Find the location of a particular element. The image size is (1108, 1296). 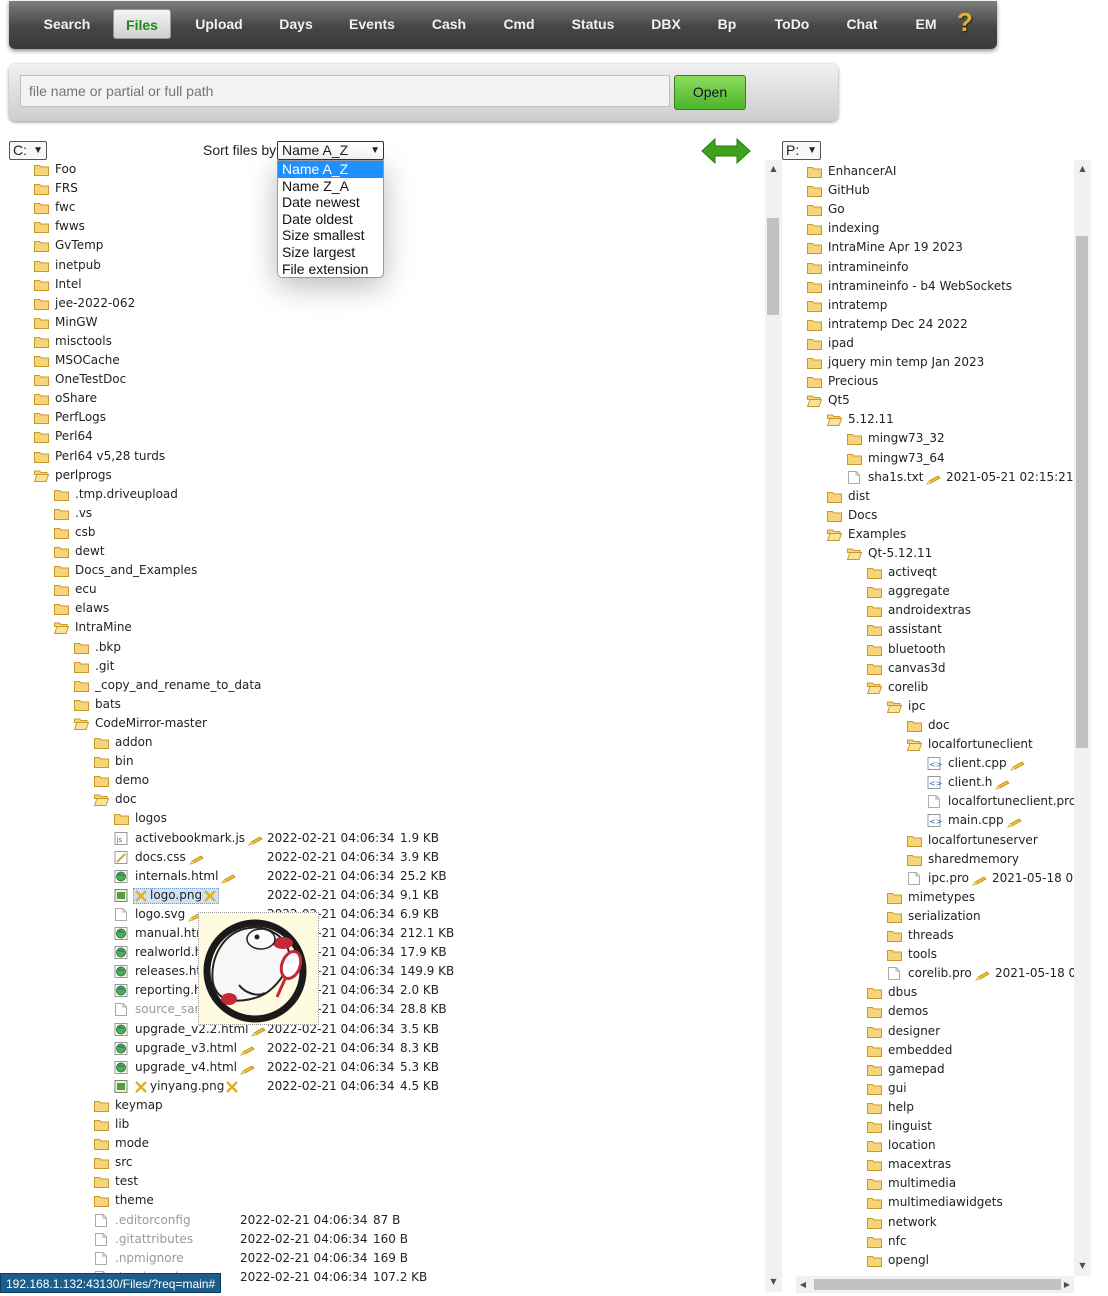

item-name: activeqt is located at coordinates (912, 572).